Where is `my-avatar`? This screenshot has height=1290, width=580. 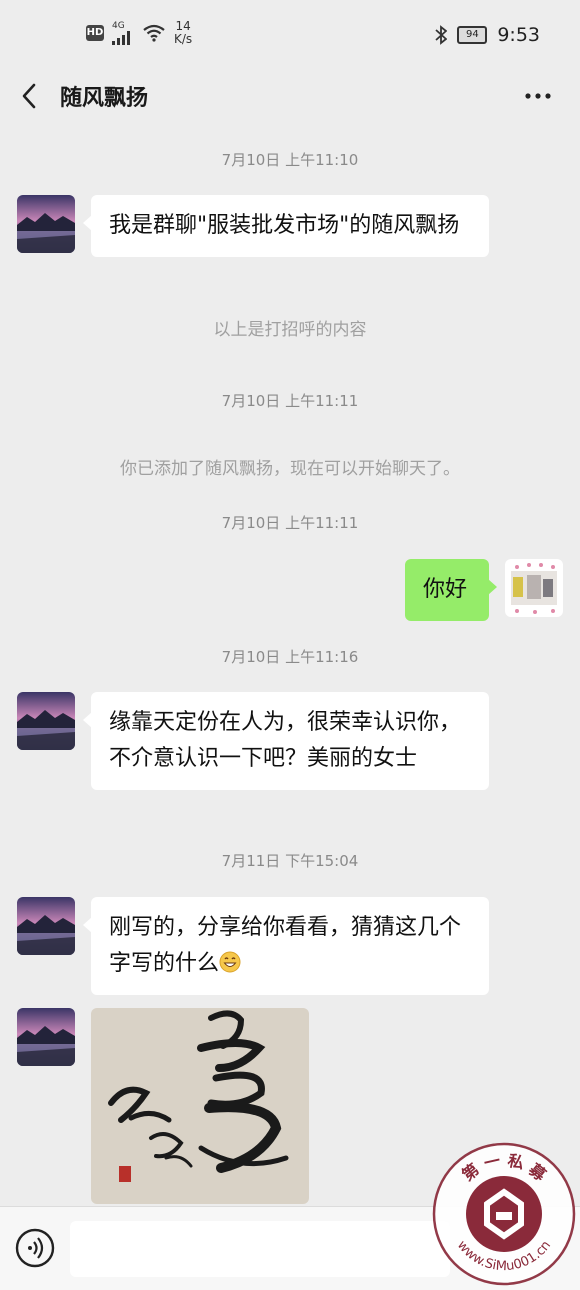
my-avatar is located at coordinates (534, 588).